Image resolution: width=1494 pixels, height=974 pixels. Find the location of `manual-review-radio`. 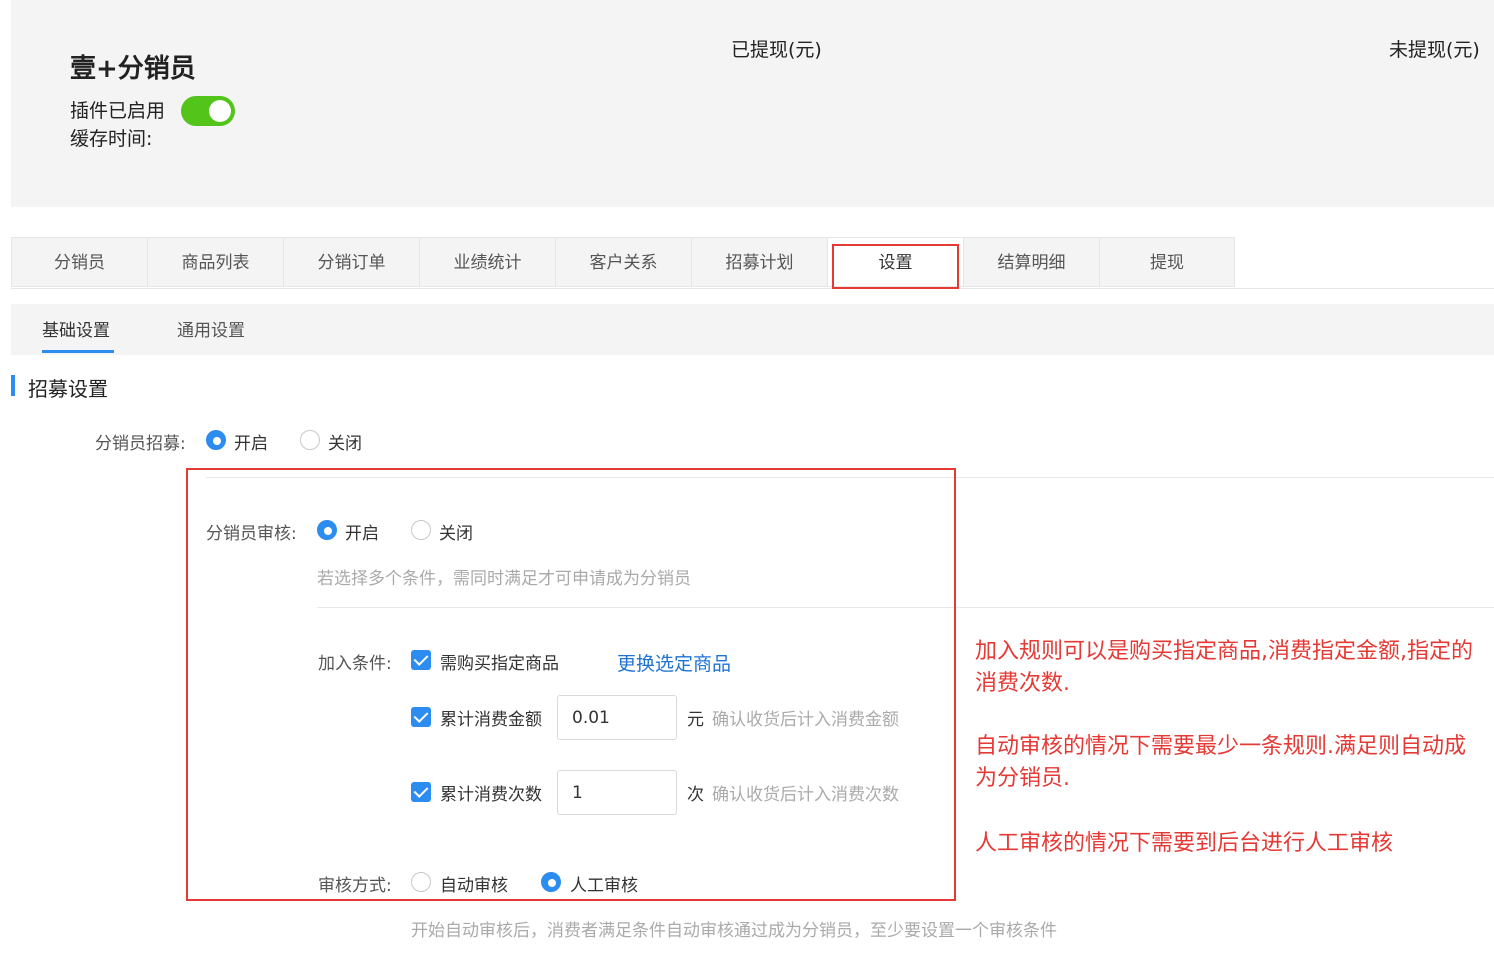

manual-review-radio is located at coordinates (551, 882).